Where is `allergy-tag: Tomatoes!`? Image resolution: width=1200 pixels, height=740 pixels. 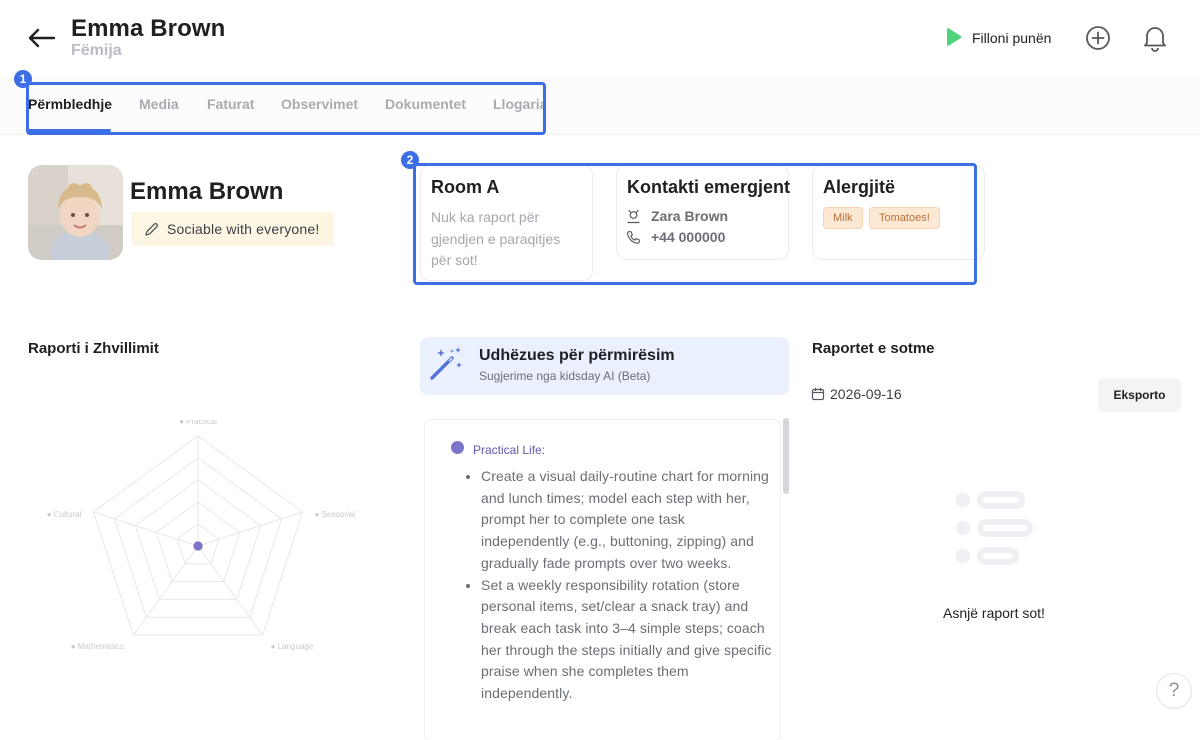
allergy-tag: Tomatoes! is located at coordinates (904, 218).